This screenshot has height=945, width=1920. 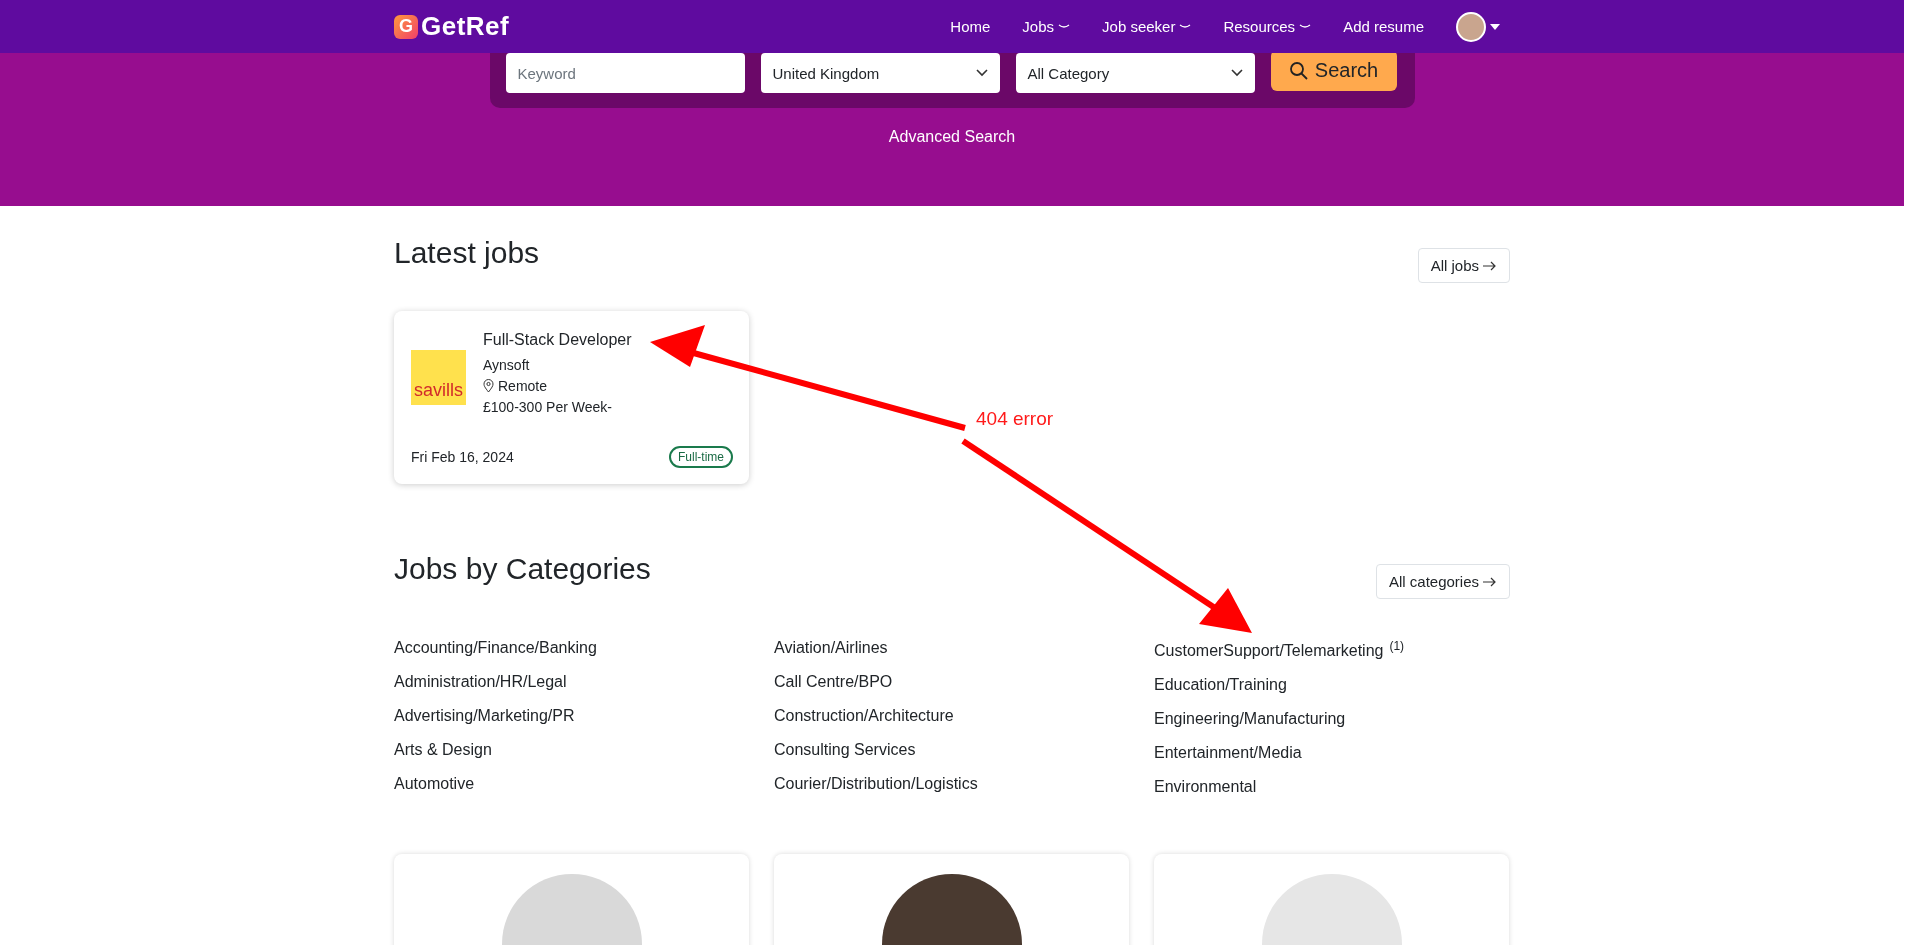 I want to click on logo-text: GetRef, so click(x=465, y=26).